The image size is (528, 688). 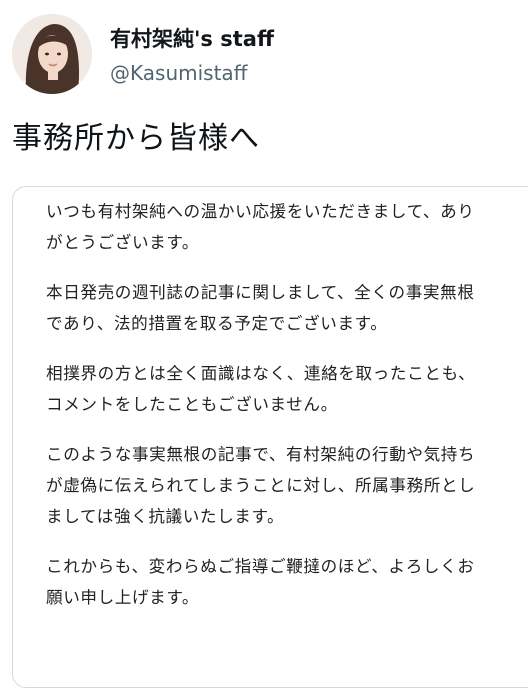 I want to click on notice-line: 相撲界の方とは全く面識はなく、連絡を取ったことも、, so click(x=261, y=373).